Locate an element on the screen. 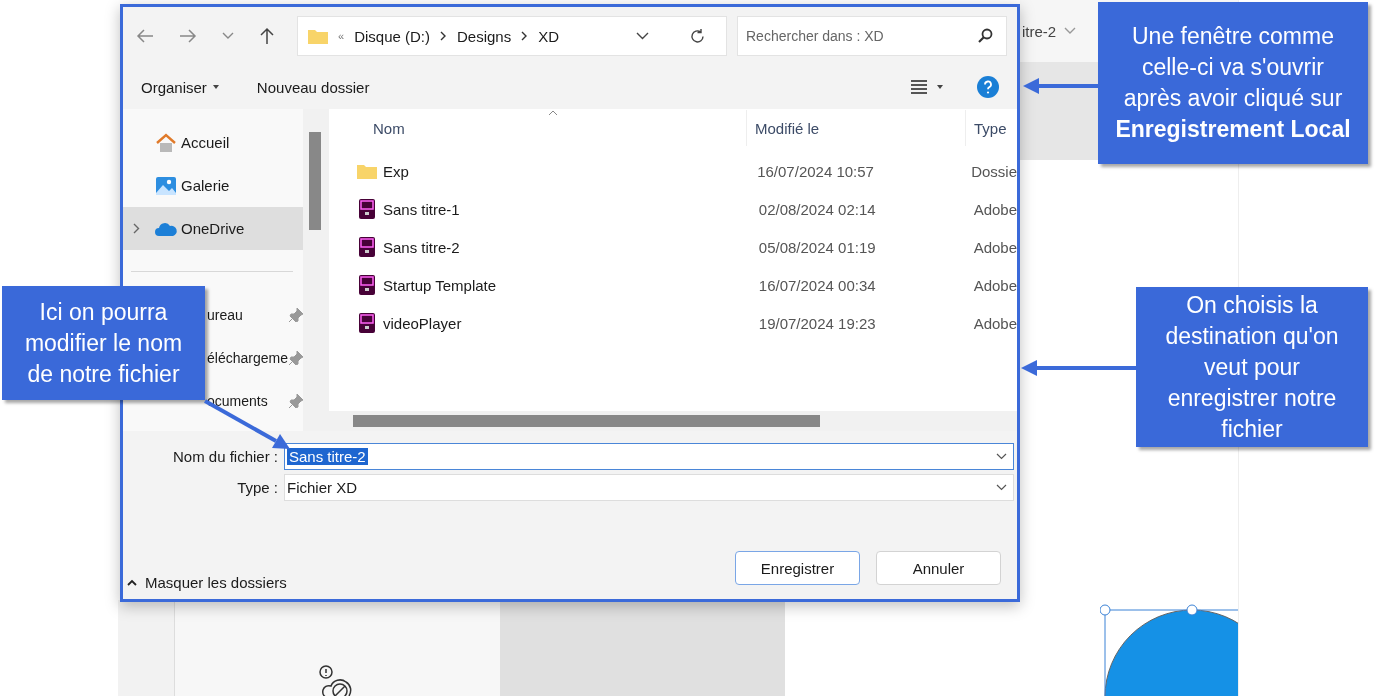 The height and width of the screenshot is (696, 1380). up-arrow-icon is located at coordinates (267, 36).